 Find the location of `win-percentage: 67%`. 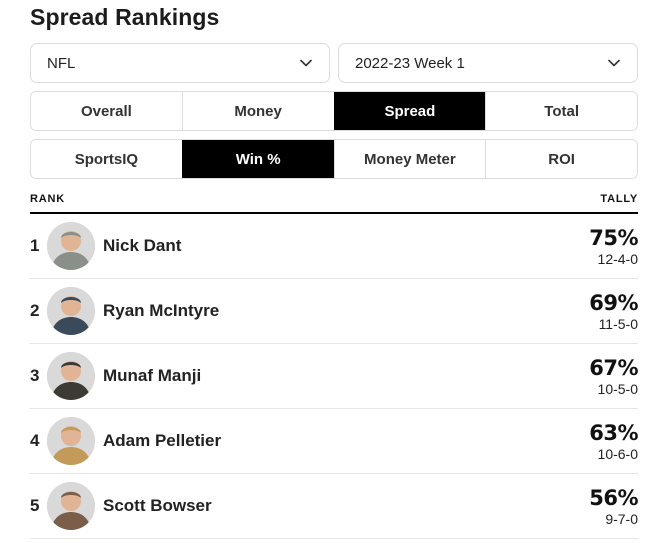

win-percentage: 67% is located at coordinates (613, 368).